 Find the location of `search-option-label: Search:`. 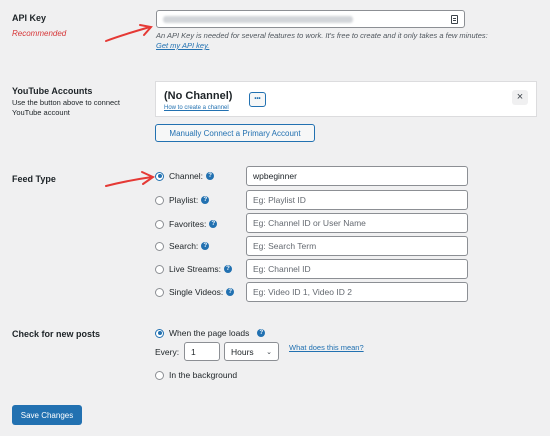

search-option-label: Search: is located at coordinates (184, 246).